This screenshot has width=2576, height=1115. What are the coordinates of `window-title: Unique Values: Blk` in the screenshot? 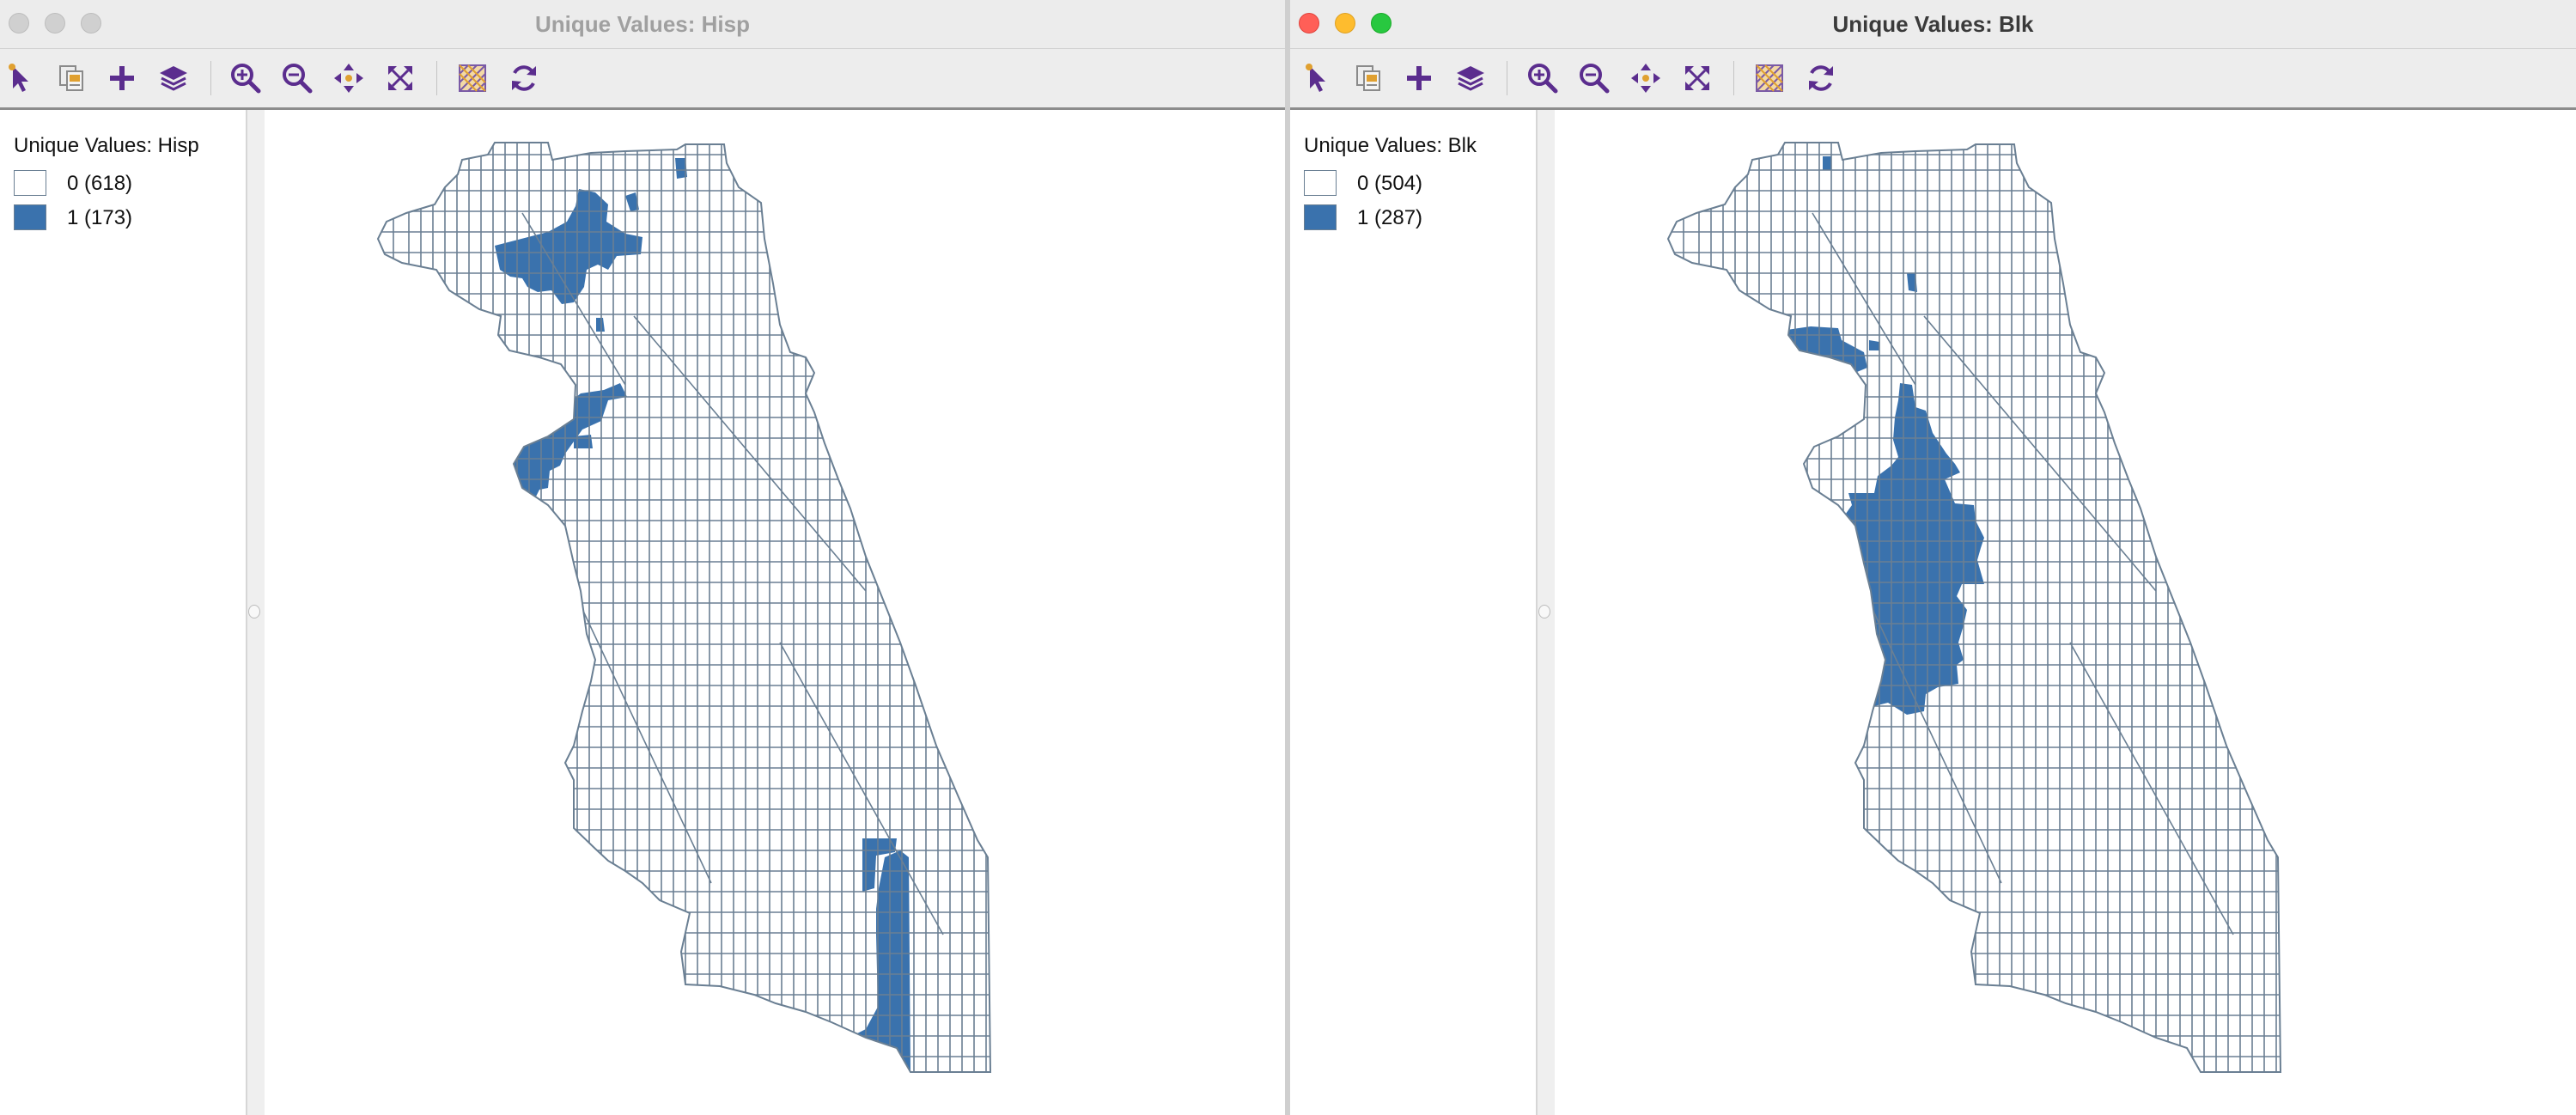 It's located at (1933, 24).